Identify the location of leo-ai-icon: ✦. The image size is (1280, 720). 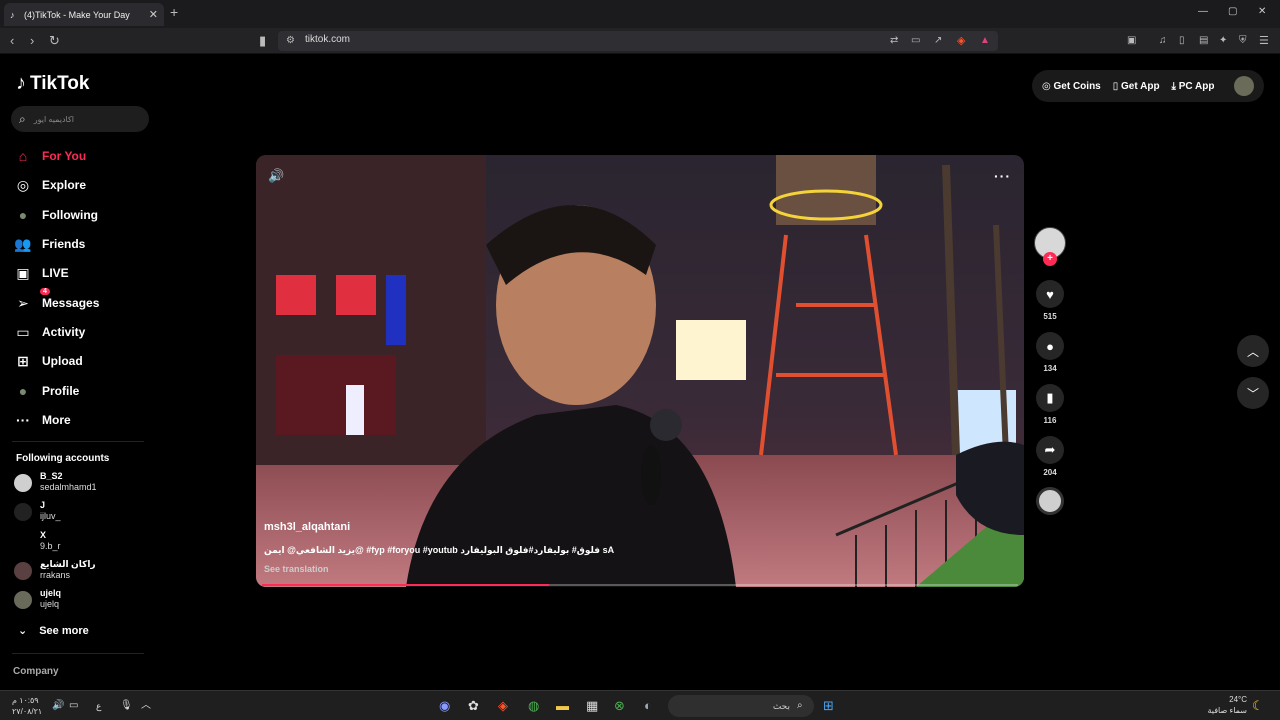
(1223, 41).